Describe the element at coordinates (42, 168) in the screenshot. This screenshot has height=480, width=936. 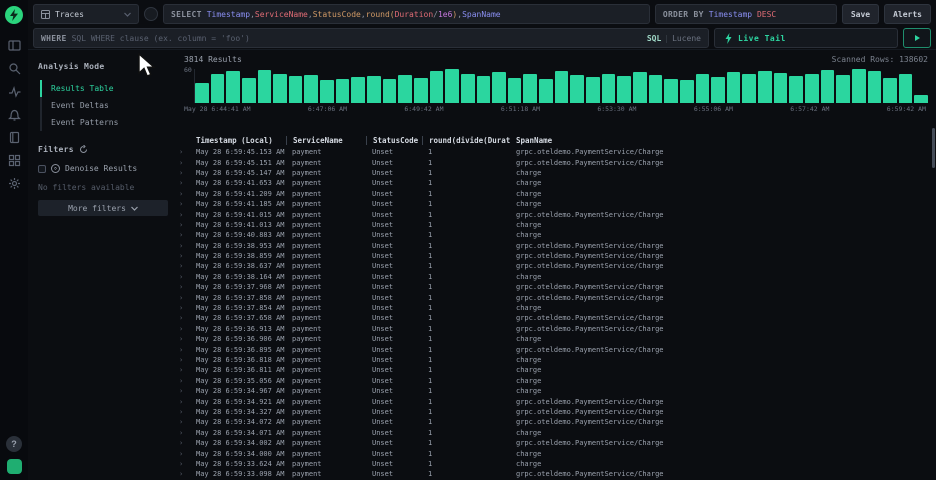
I see `denoise-checkbox` at that location.